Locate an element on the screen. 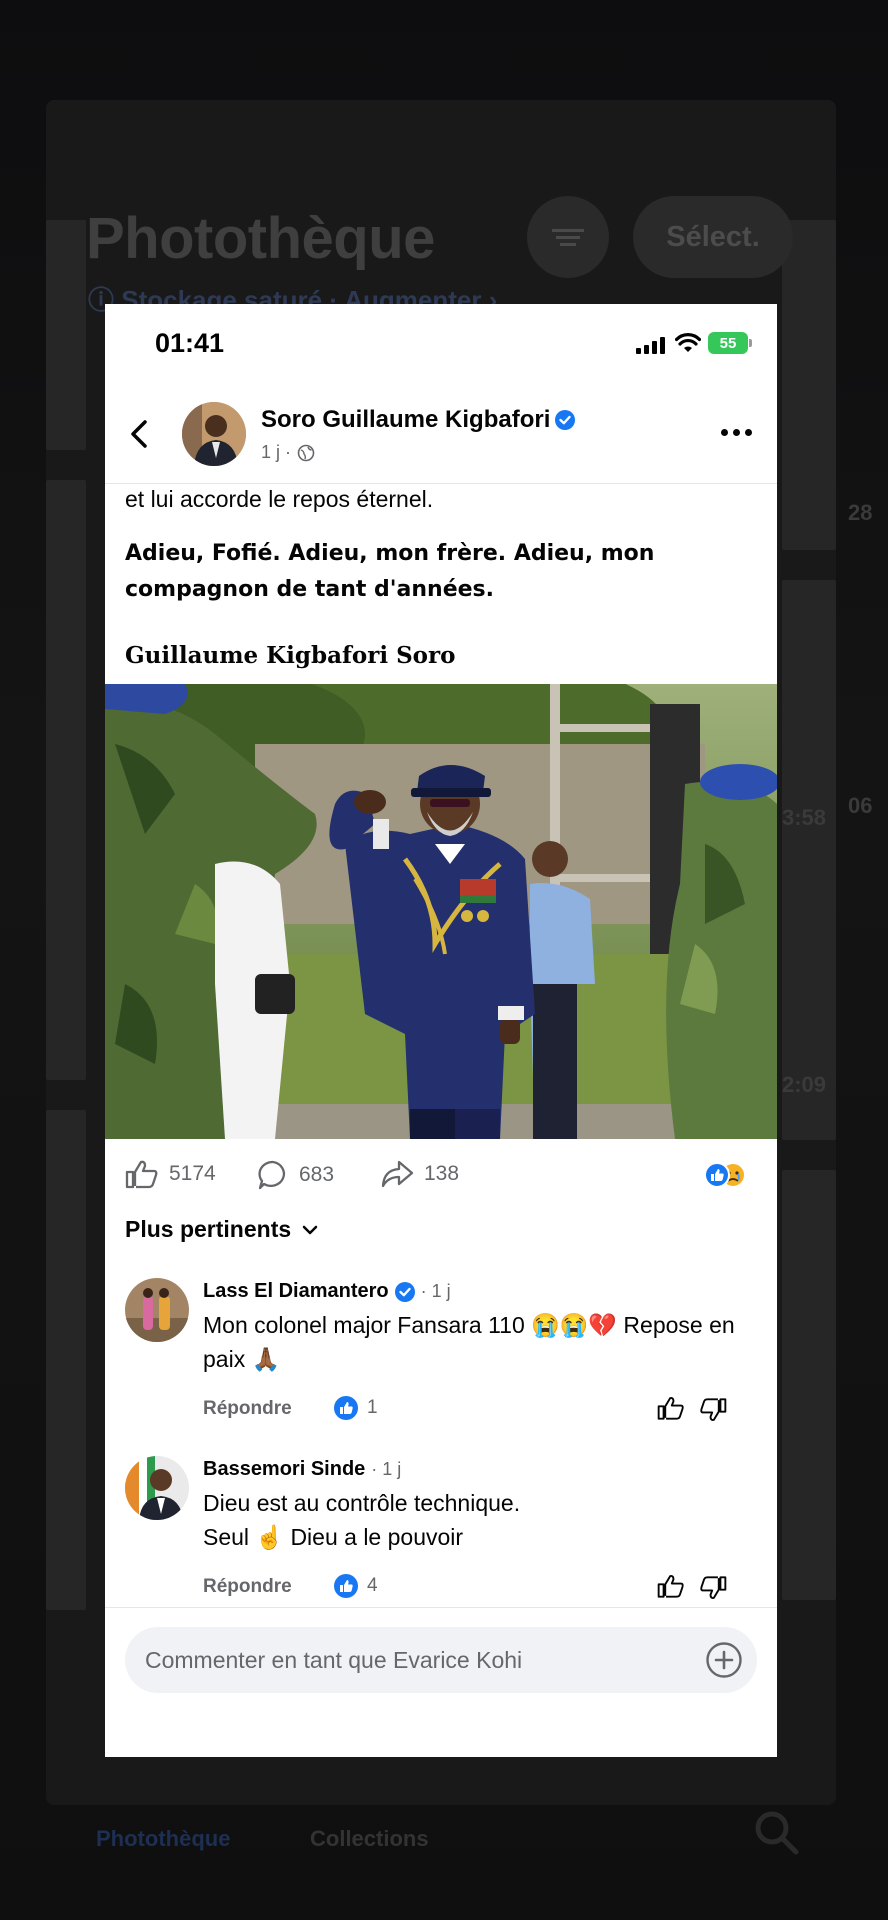 The width and height of the screenshot is (888, 1920). post-signature: Guillaume Kigbafori Soro is located at coordinates (290, 655).